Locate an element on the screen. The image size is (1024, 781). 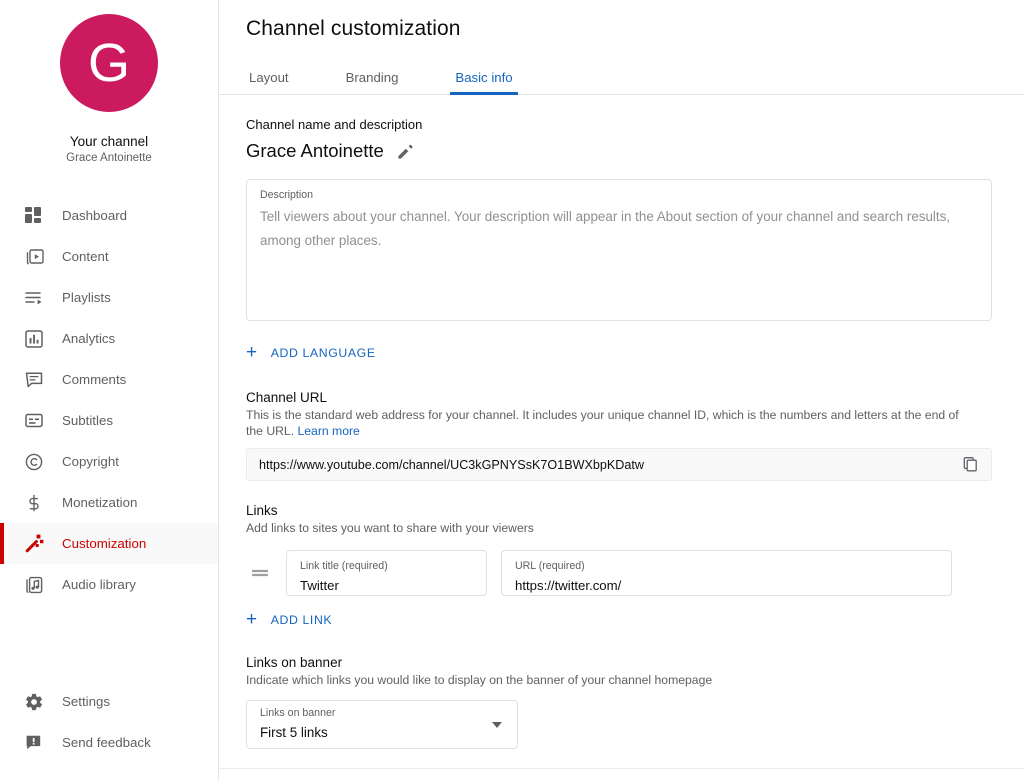
sidebar-item-comments: Comments is located at coordinates (109, 379).